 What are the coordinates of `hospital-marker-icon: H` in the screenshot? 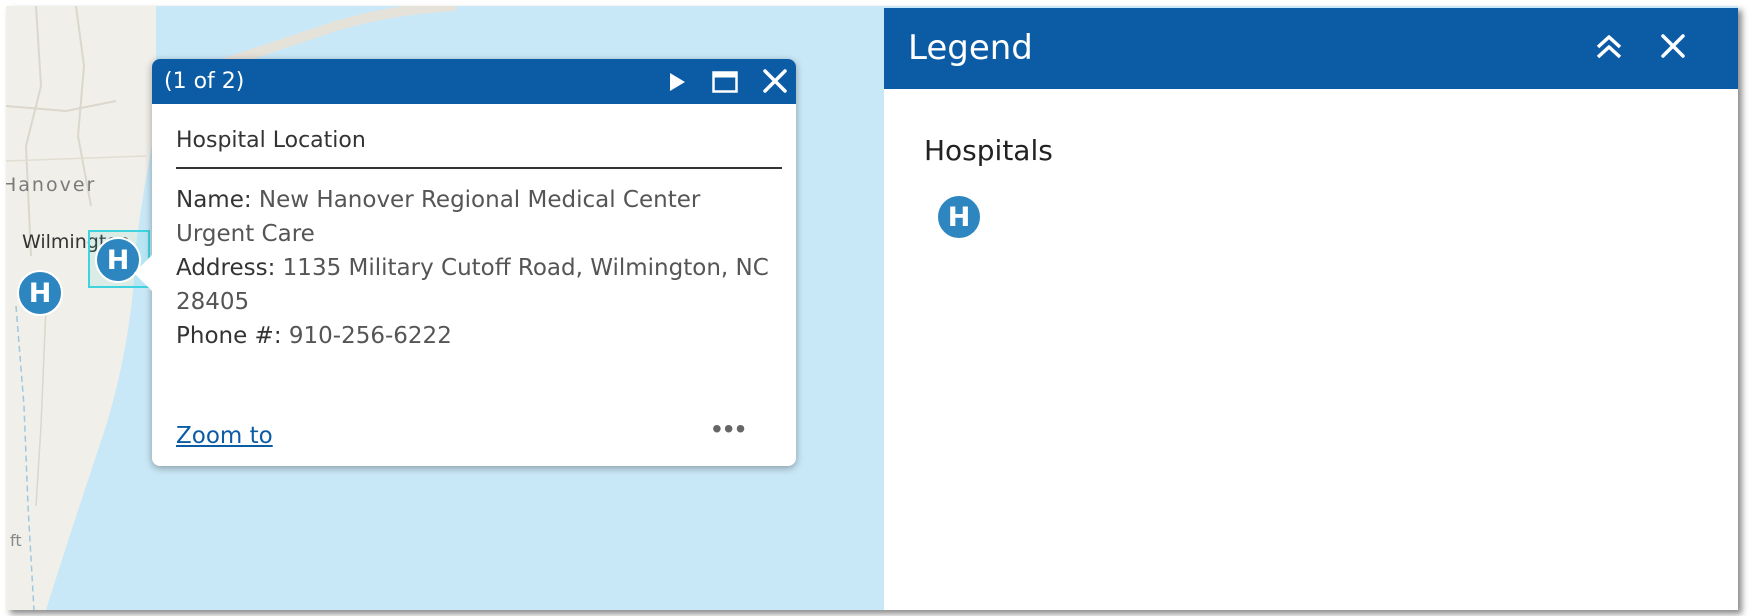 It's located at (40, 293).